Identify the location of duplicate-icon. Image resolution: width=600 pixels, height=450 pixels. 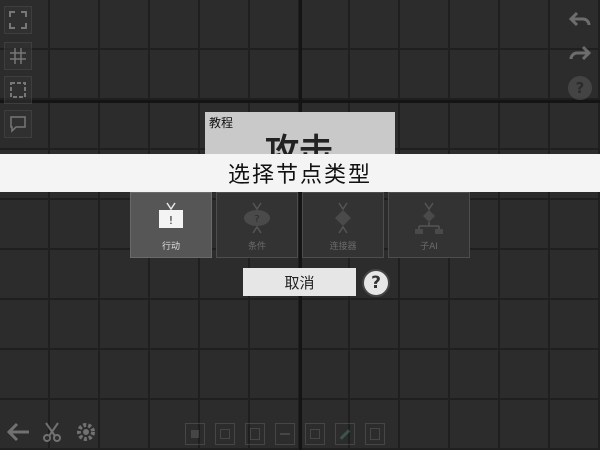
(315, 434).